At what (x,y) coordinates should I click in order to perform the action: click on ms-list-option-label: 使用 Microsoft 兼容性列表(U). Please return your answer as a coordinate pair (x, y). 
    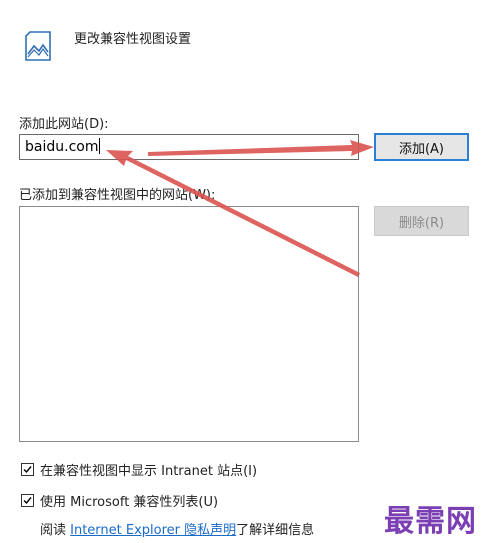
    Looking at the image, I should click on (129, 502).